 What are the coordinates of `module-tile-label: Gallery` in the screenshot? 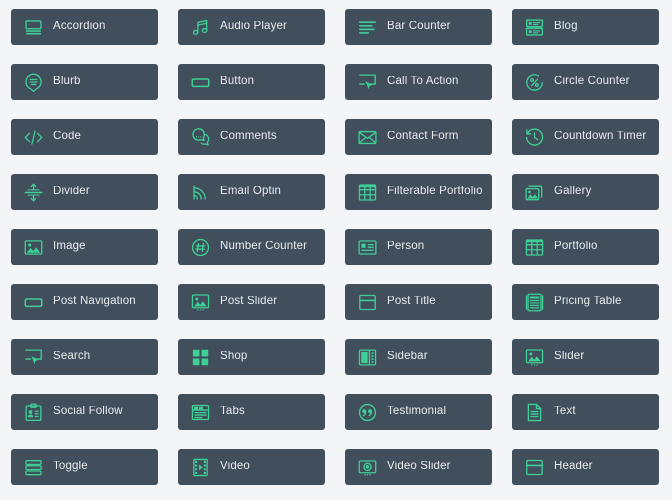 It's located at (573, 192).